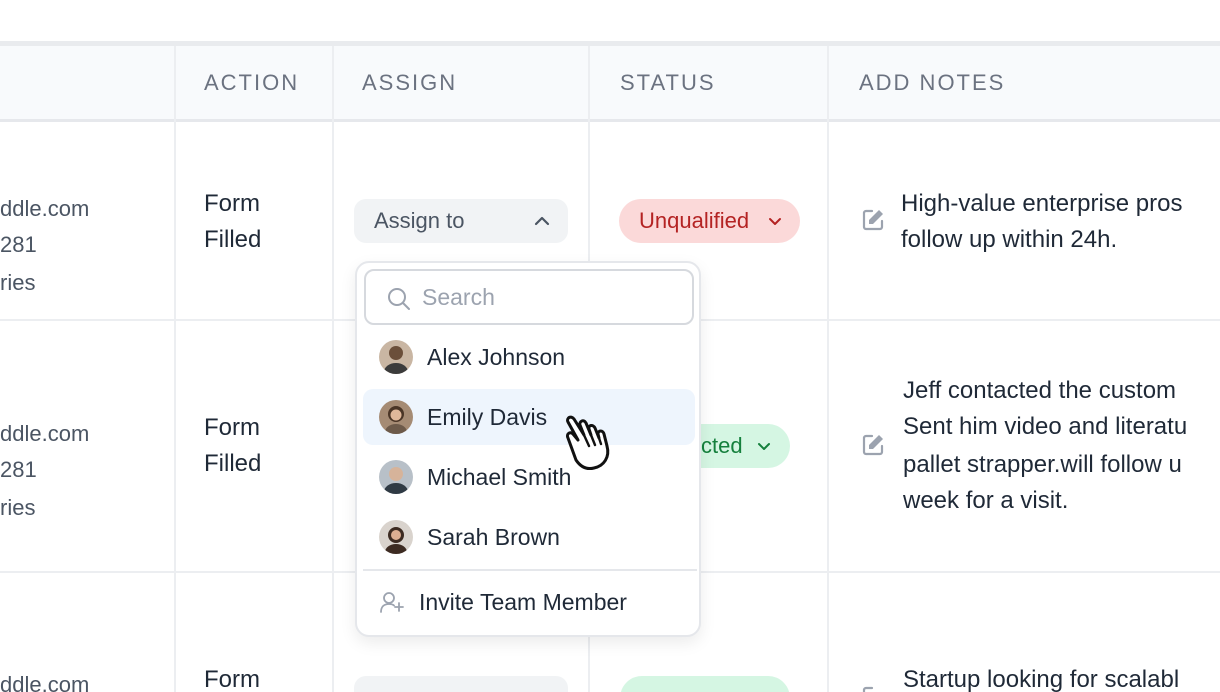 This screenshot has width=1220, height=692. I want to click on assign-to-label: Assign to, so click(419, 220).